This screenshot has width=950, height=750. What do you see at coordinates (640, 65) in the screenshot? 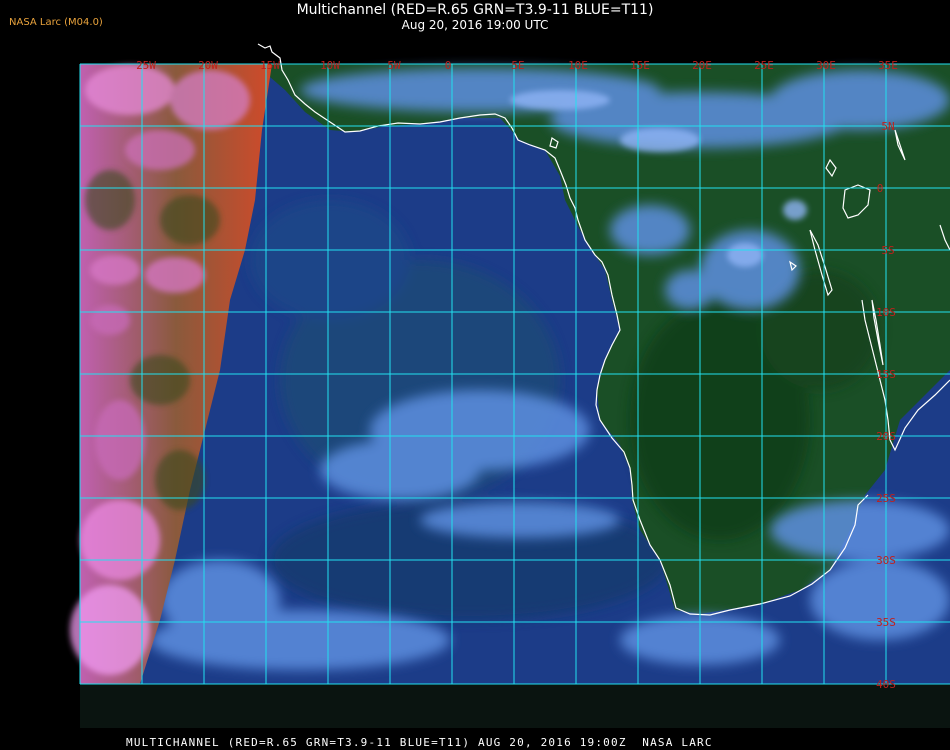
I see `lon-label: 15E` at bounding box center [640, 65].